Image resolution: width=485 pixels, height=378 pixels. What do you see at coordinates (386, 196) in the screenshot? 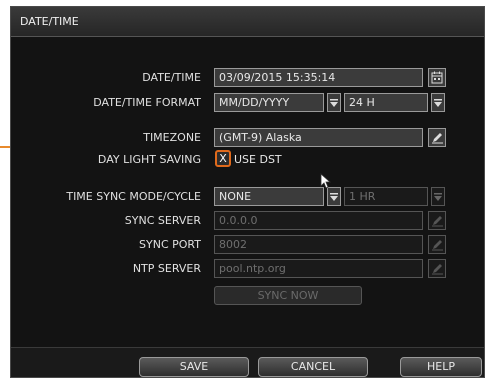
I see `sync-cycle-select: 1 HR` at bounding box center [386, 196].